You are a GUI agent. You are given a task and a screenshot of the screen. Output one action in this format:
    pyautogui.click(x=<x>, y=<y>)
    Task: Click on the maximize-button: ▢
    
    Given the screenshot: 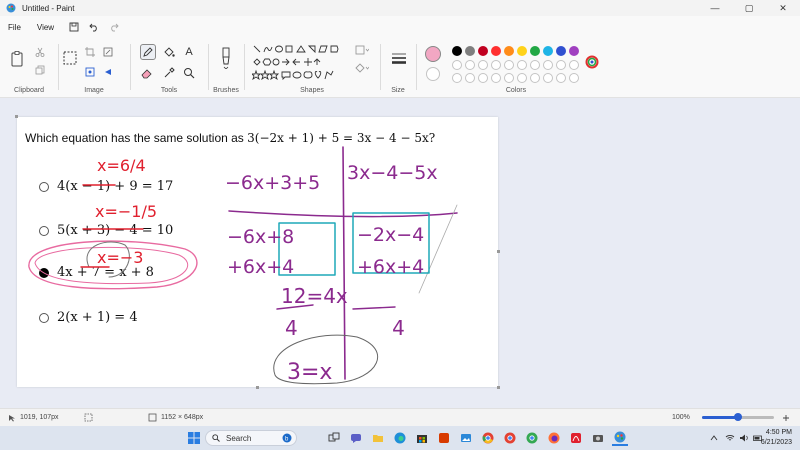 What is the action you would take?
    pyautogui.click(x=749, y=8)
    